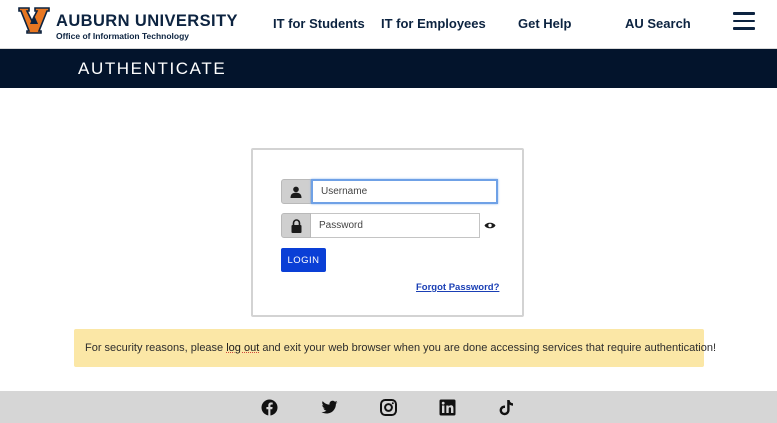 This screenshot has width=777, height=423. What do you see at coordinates (506, 407) in the screenshot?
I see `tiktok-icon` at bounding box center [506, 407].